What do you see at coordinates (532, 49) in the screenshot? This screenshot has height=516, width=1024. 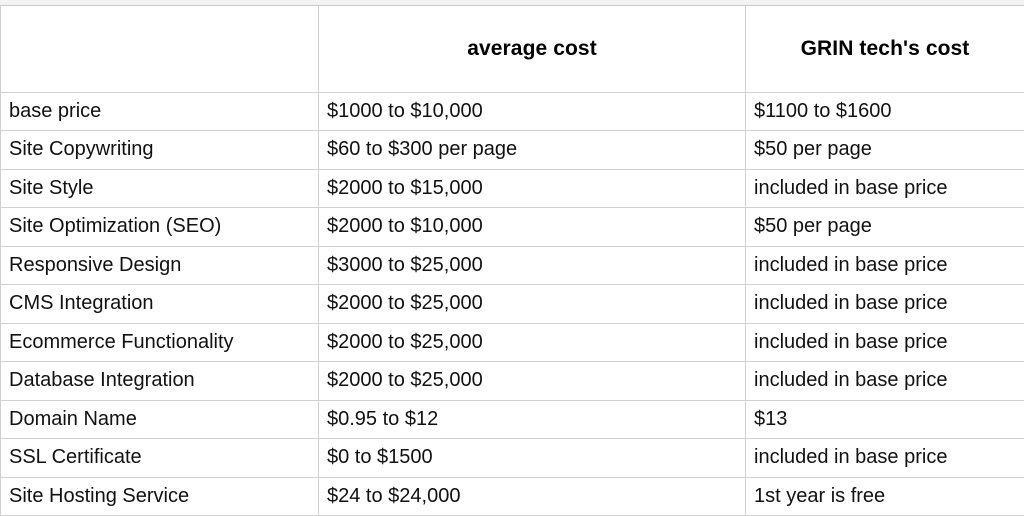 I see `column-header-average-cost: average cost` at bounding box center [532, 49].